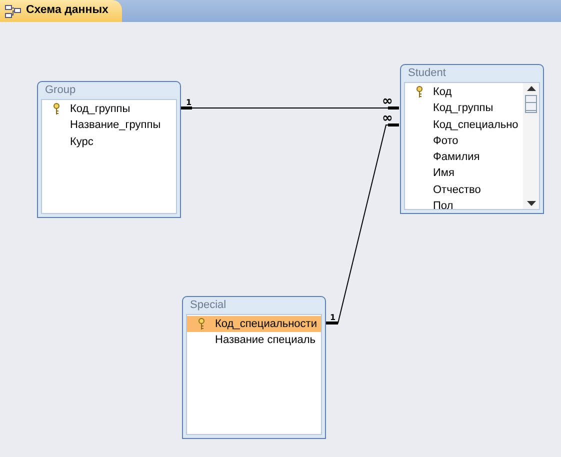 The width and height of the screenshot is (561, 457). Describe the element at coordinates (13, 11) in the screenshot. I see `diagram-icon` at that location.